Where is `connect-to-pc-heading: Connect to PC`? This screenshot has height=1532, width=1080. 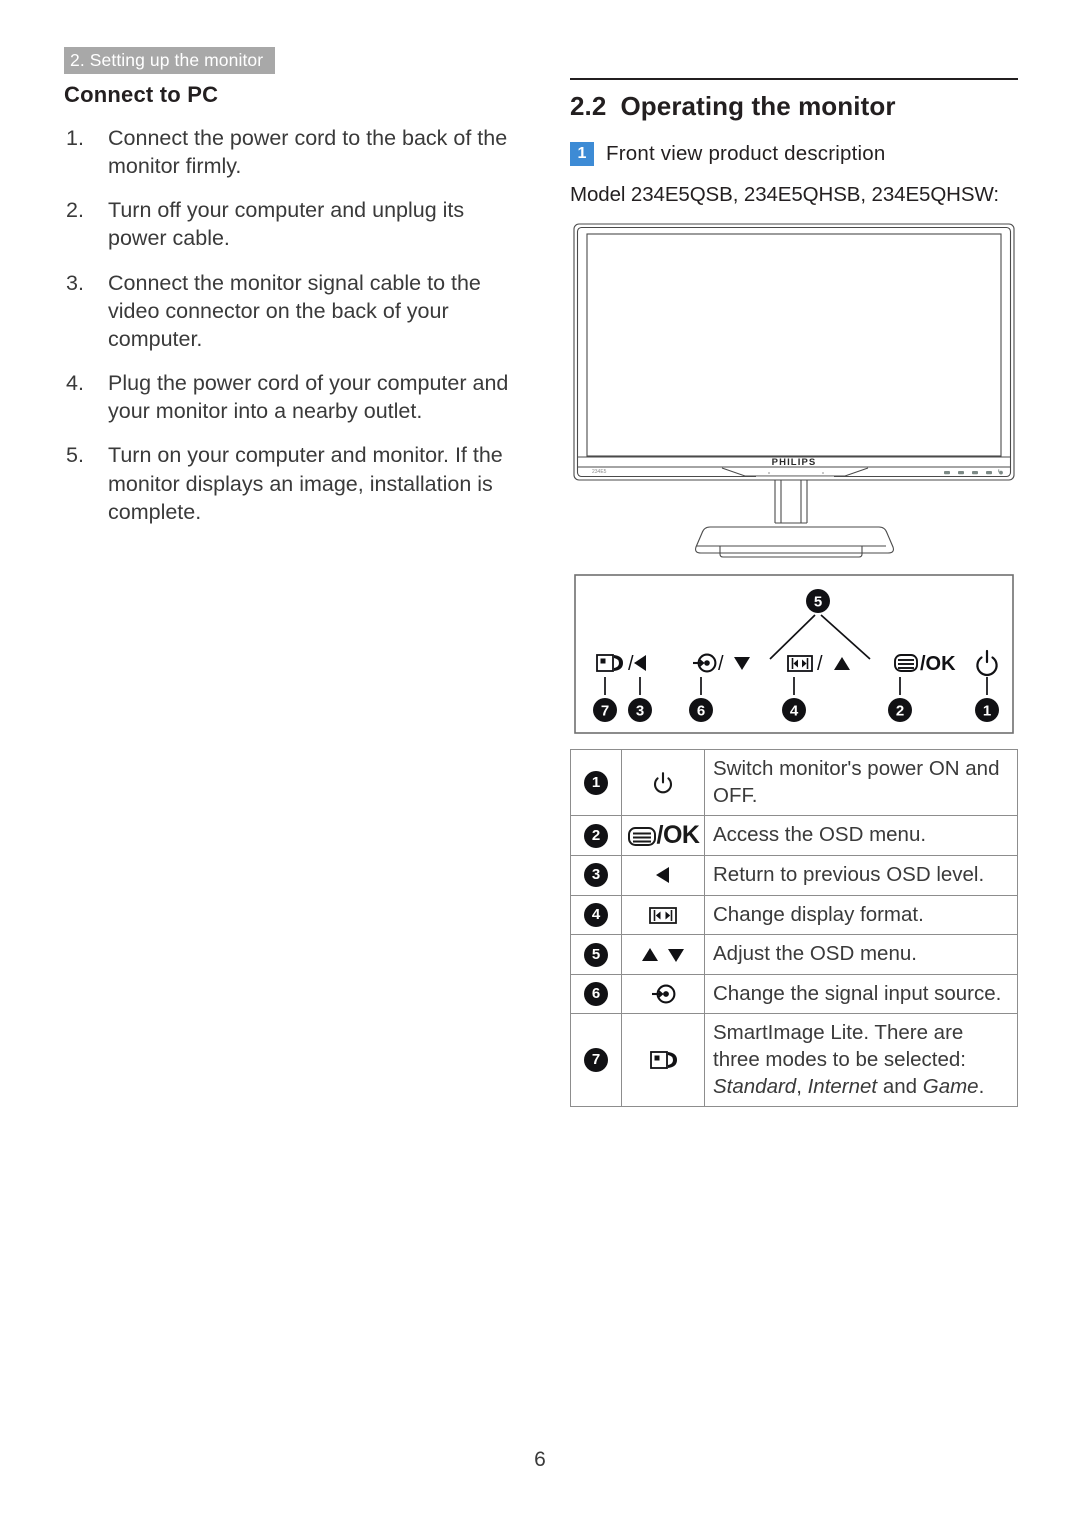
connect-to-pc-heading: Connect to PC is located at coordinates (141, 94).